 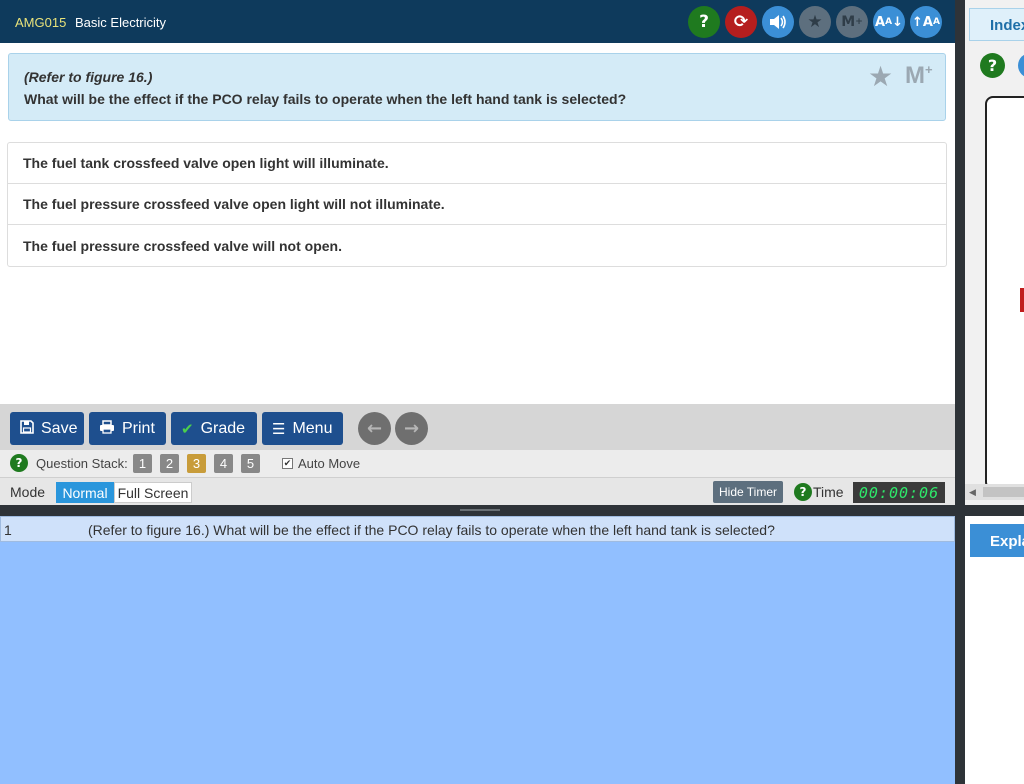 I want to click on auto-move-checkbox: ✔, so click(x=287, y=463).